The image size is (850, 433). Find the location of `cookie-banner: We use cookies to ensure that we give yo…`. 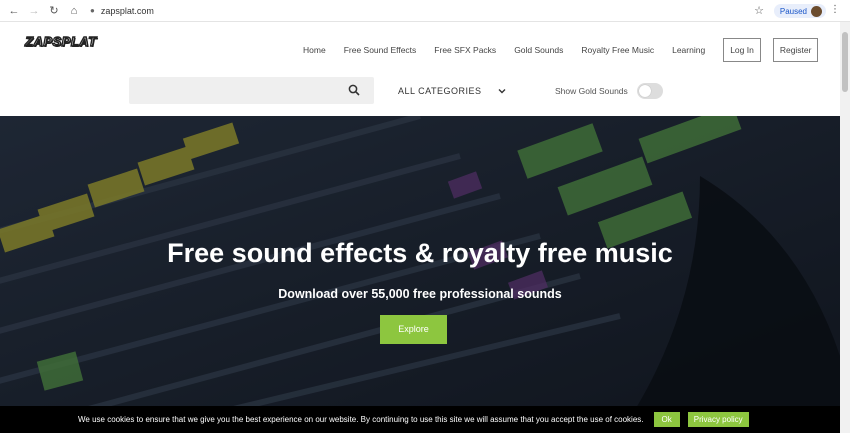

cookie-banner: We use cookies to ensure that we give yo… is located at coordinates (420, 419).